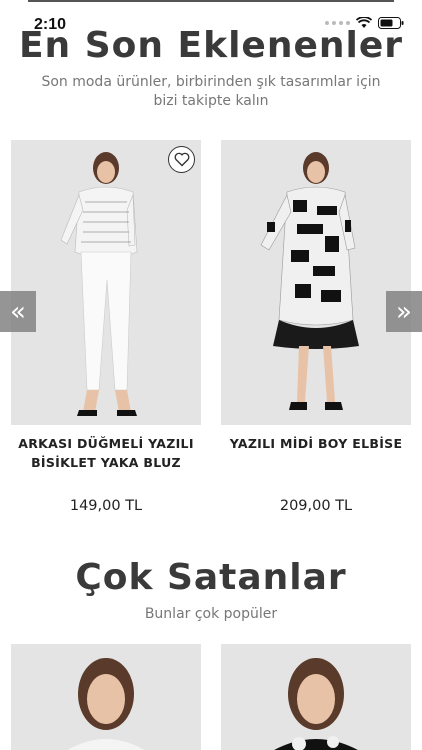  What do you see at coordinates (211, 577) in the screenshot?
I see `best-sellers-title: Çok Satanlar` at bounding box center [211, 577].